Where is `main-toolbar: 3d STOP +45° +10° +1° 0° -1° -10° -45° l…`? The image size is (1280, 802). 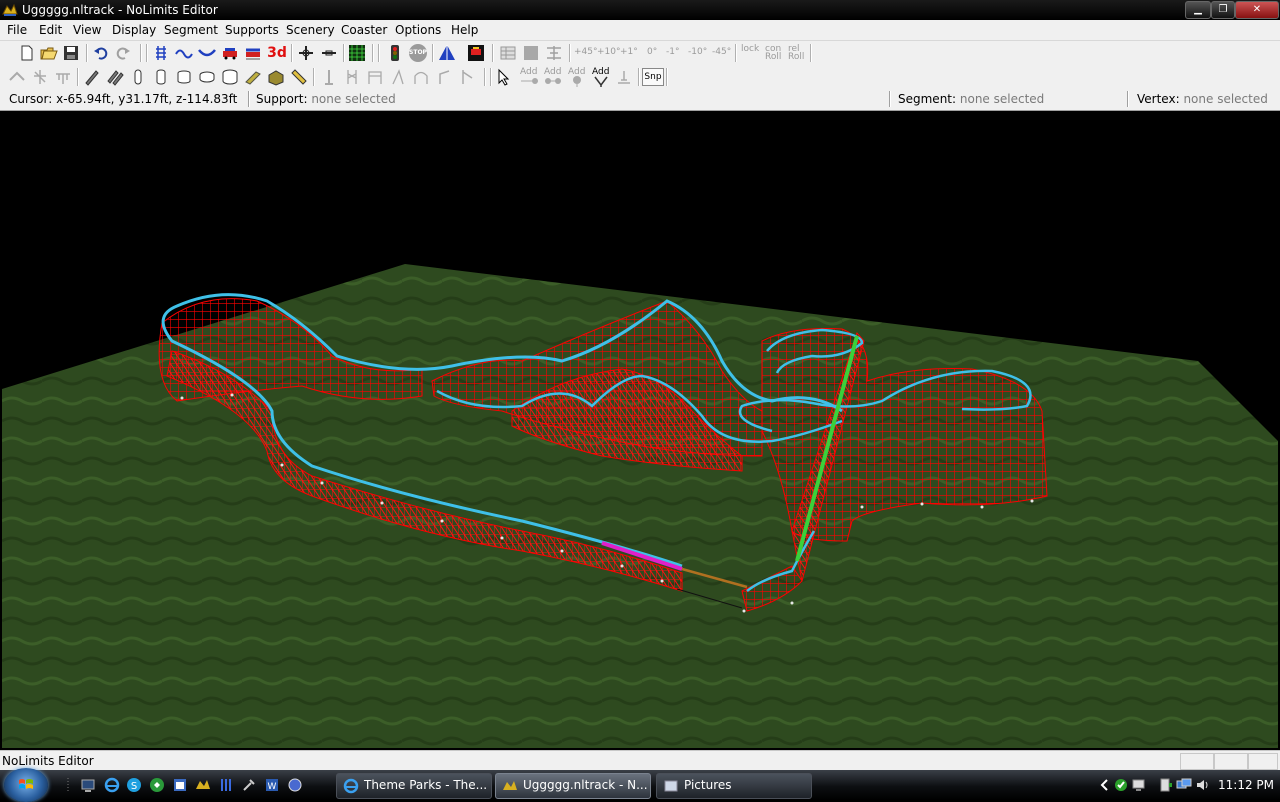
main-toolbar: 3d STOP +45° +10° +1° 0° -1° -10° -45° l… is located at coordinates (640, 53).